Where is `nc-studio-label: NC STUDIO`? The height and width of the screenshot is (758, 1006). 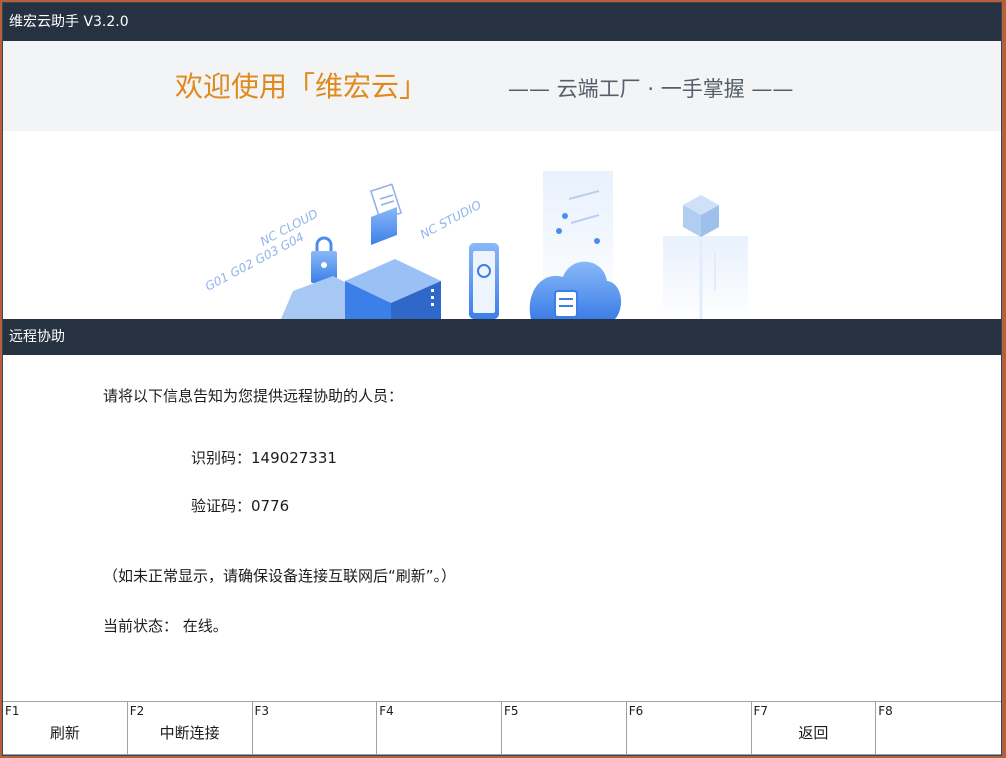
nc-studio-label: NC STUDIO is located at coordinates (451, 220).